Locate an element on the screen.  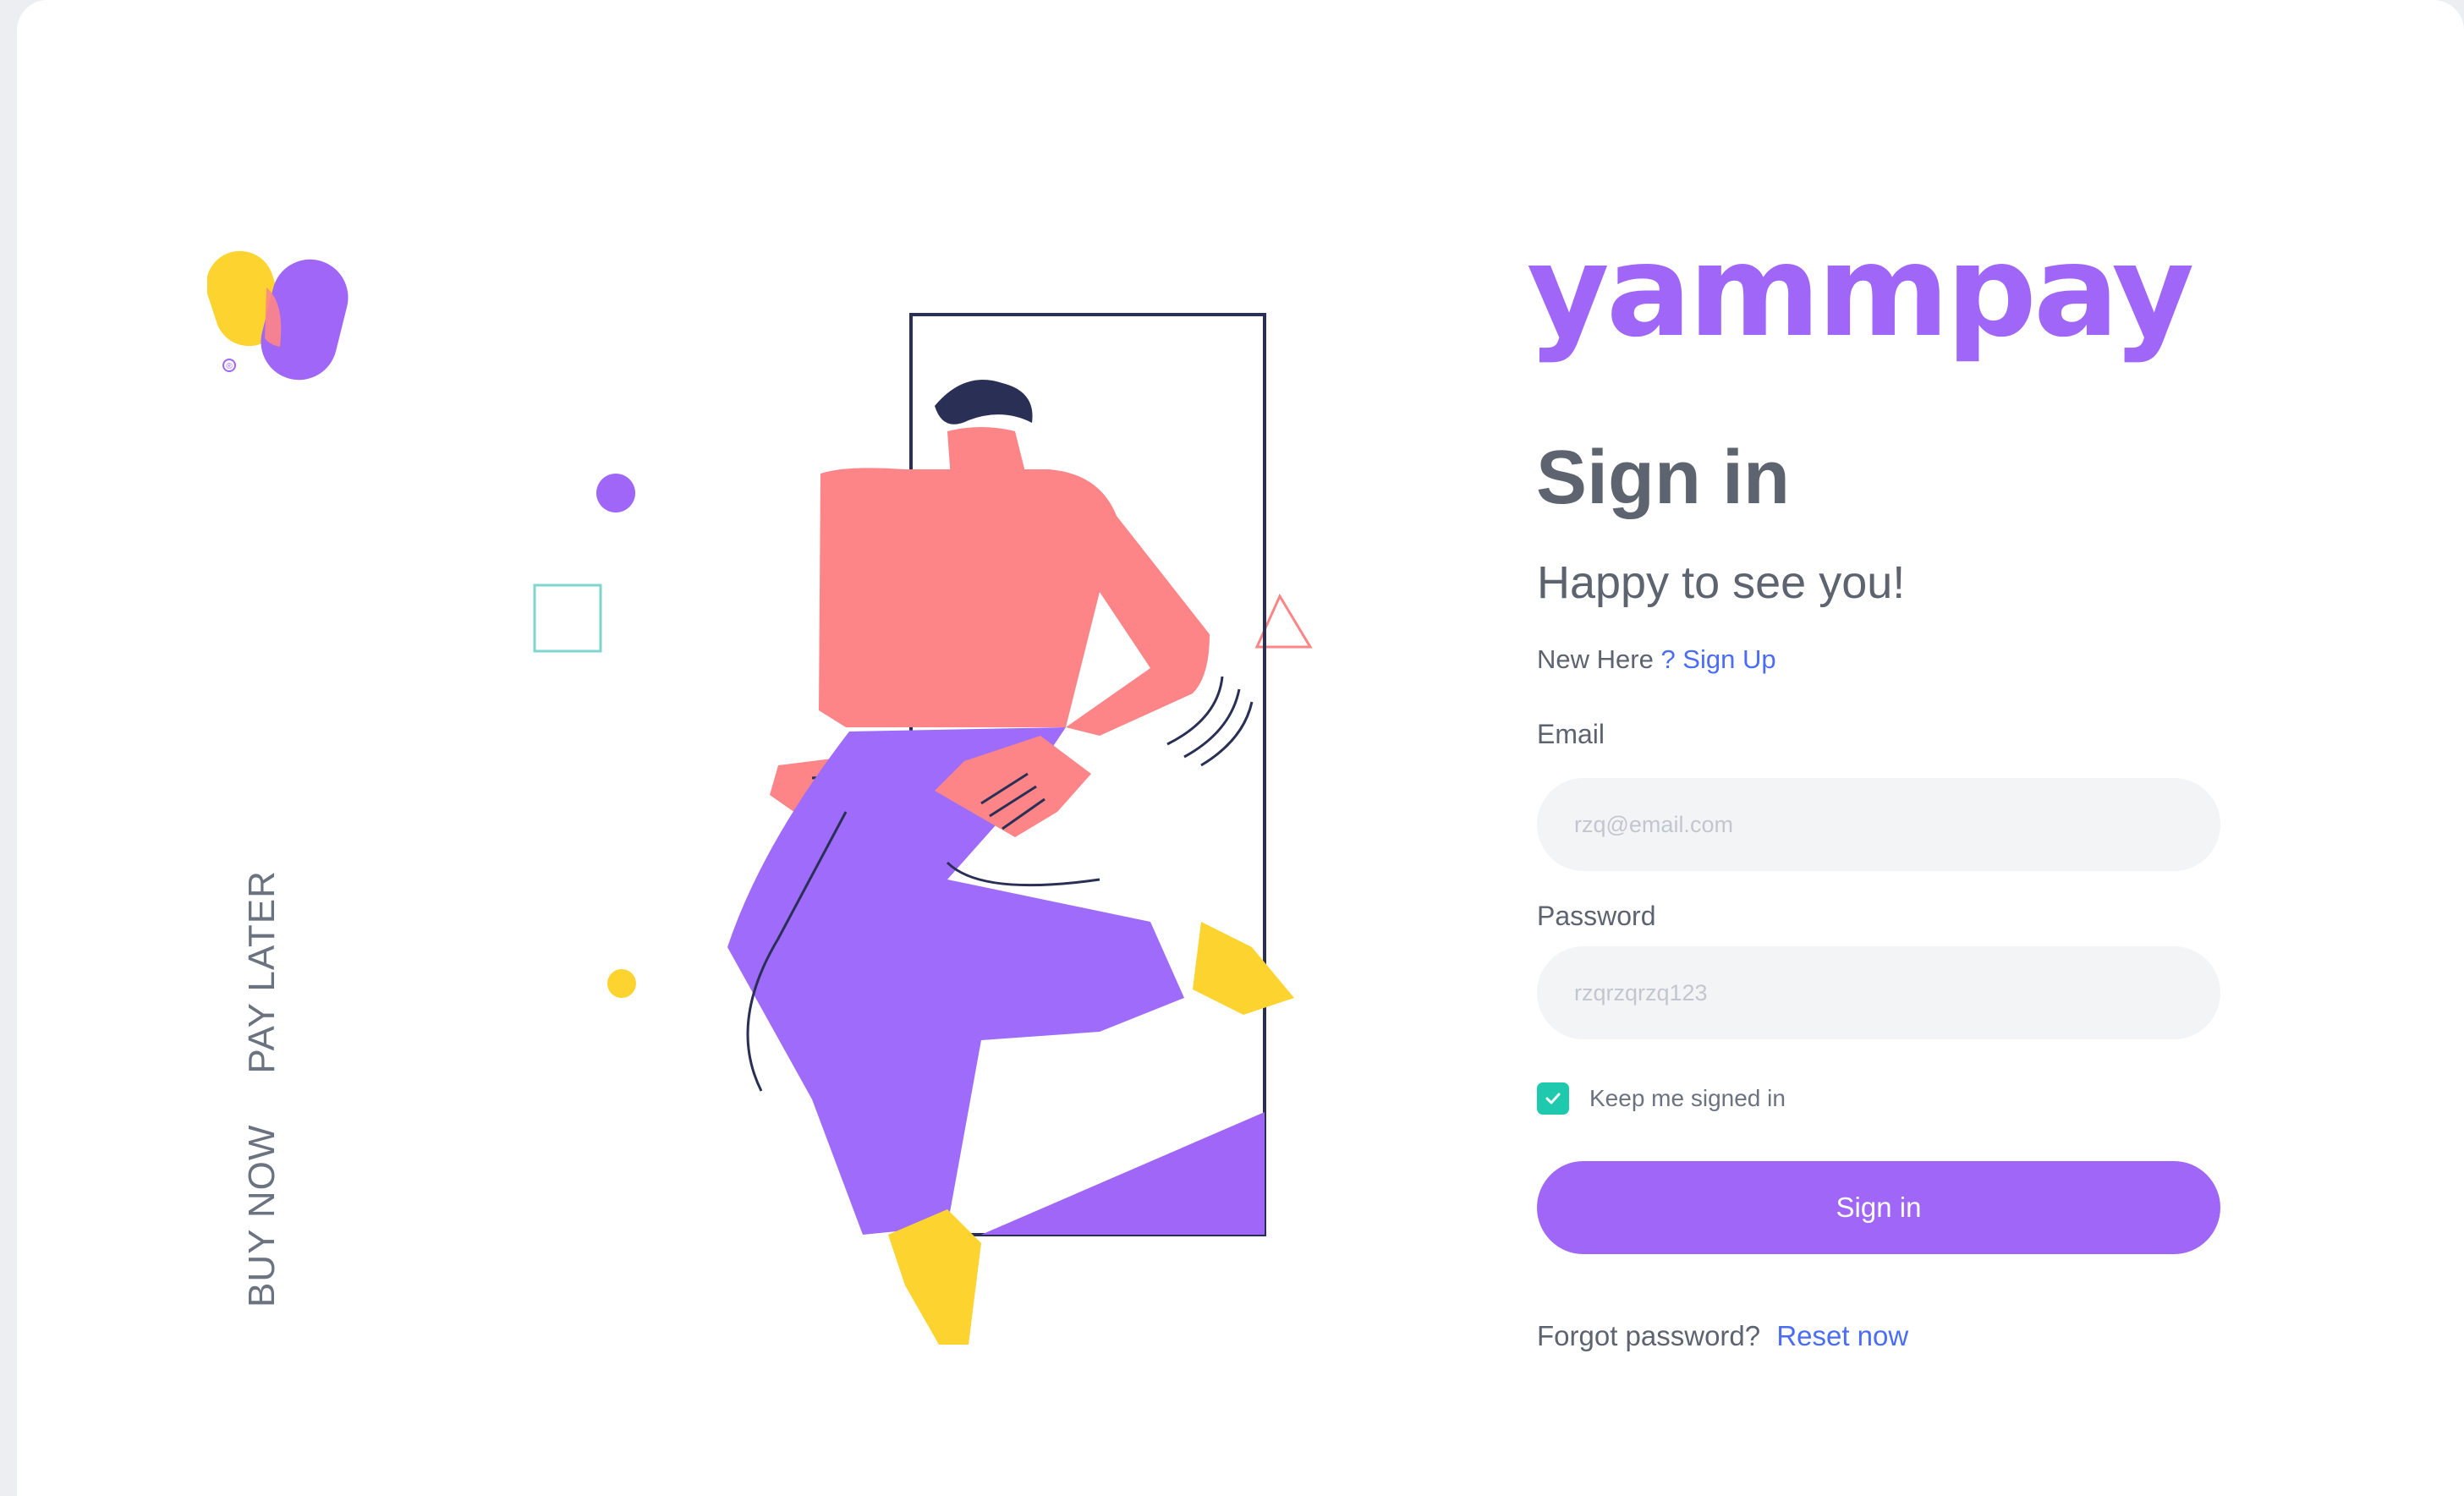
new-here-text: New Here is located at coordinates (1596, 659).